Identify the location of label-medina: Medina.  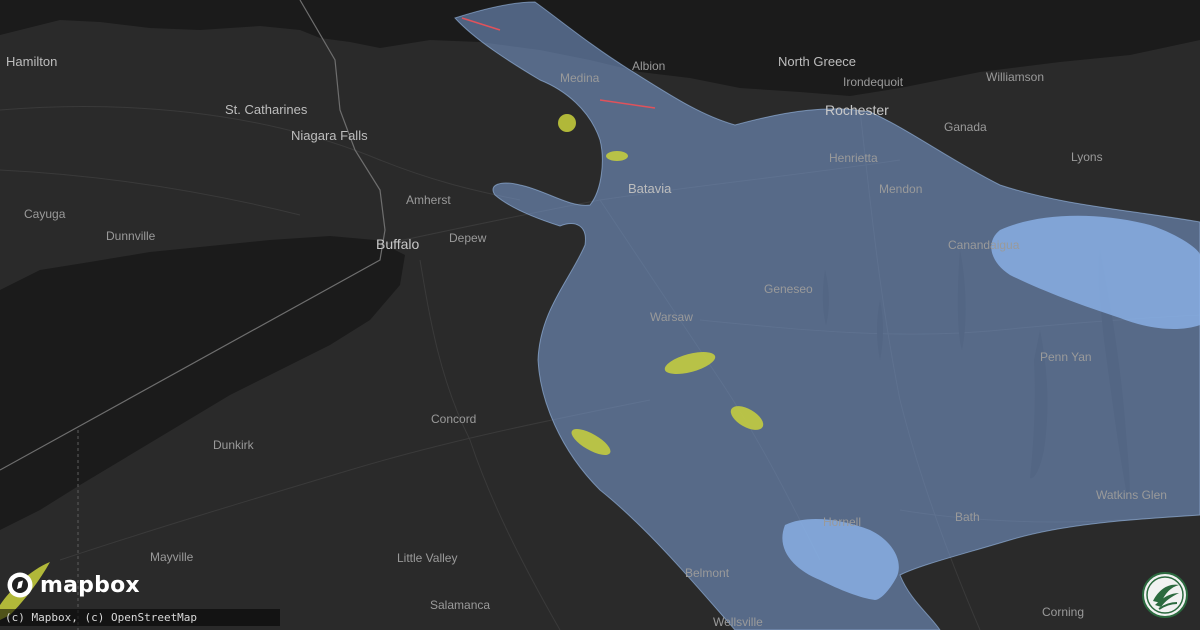
(580, 78).